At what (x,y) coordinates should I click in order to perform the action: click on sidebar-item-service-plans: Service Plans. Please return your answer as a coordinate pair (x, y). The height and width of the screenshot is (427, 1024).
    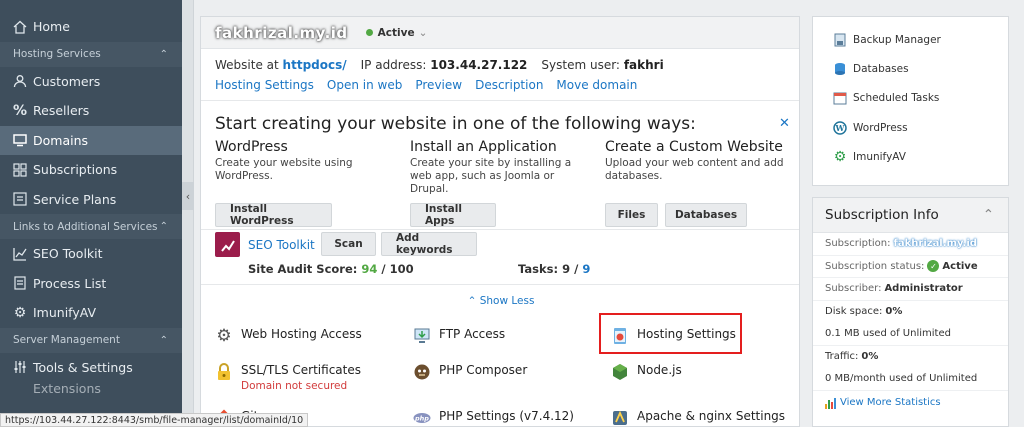
    Looking at the image, I should click on (91, 200).